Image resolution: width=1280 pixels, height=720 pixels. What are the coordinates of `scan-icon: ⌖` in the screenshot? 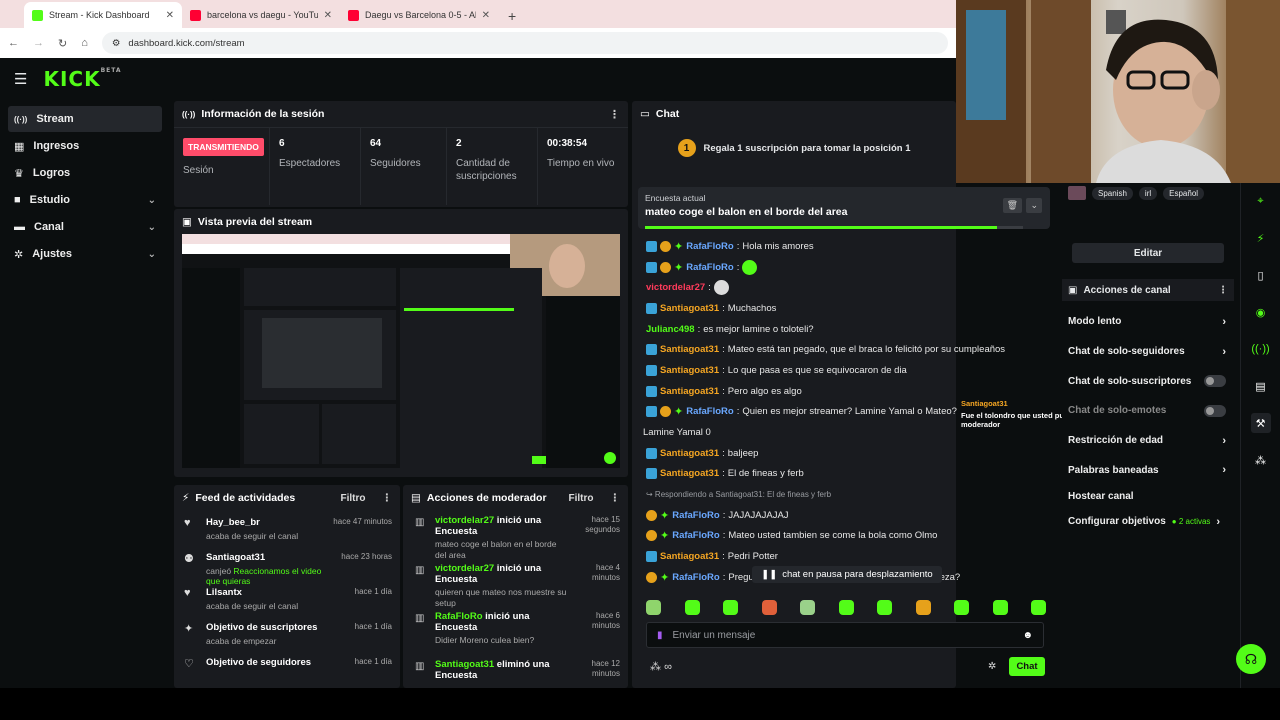 It's located at (1261, 201).